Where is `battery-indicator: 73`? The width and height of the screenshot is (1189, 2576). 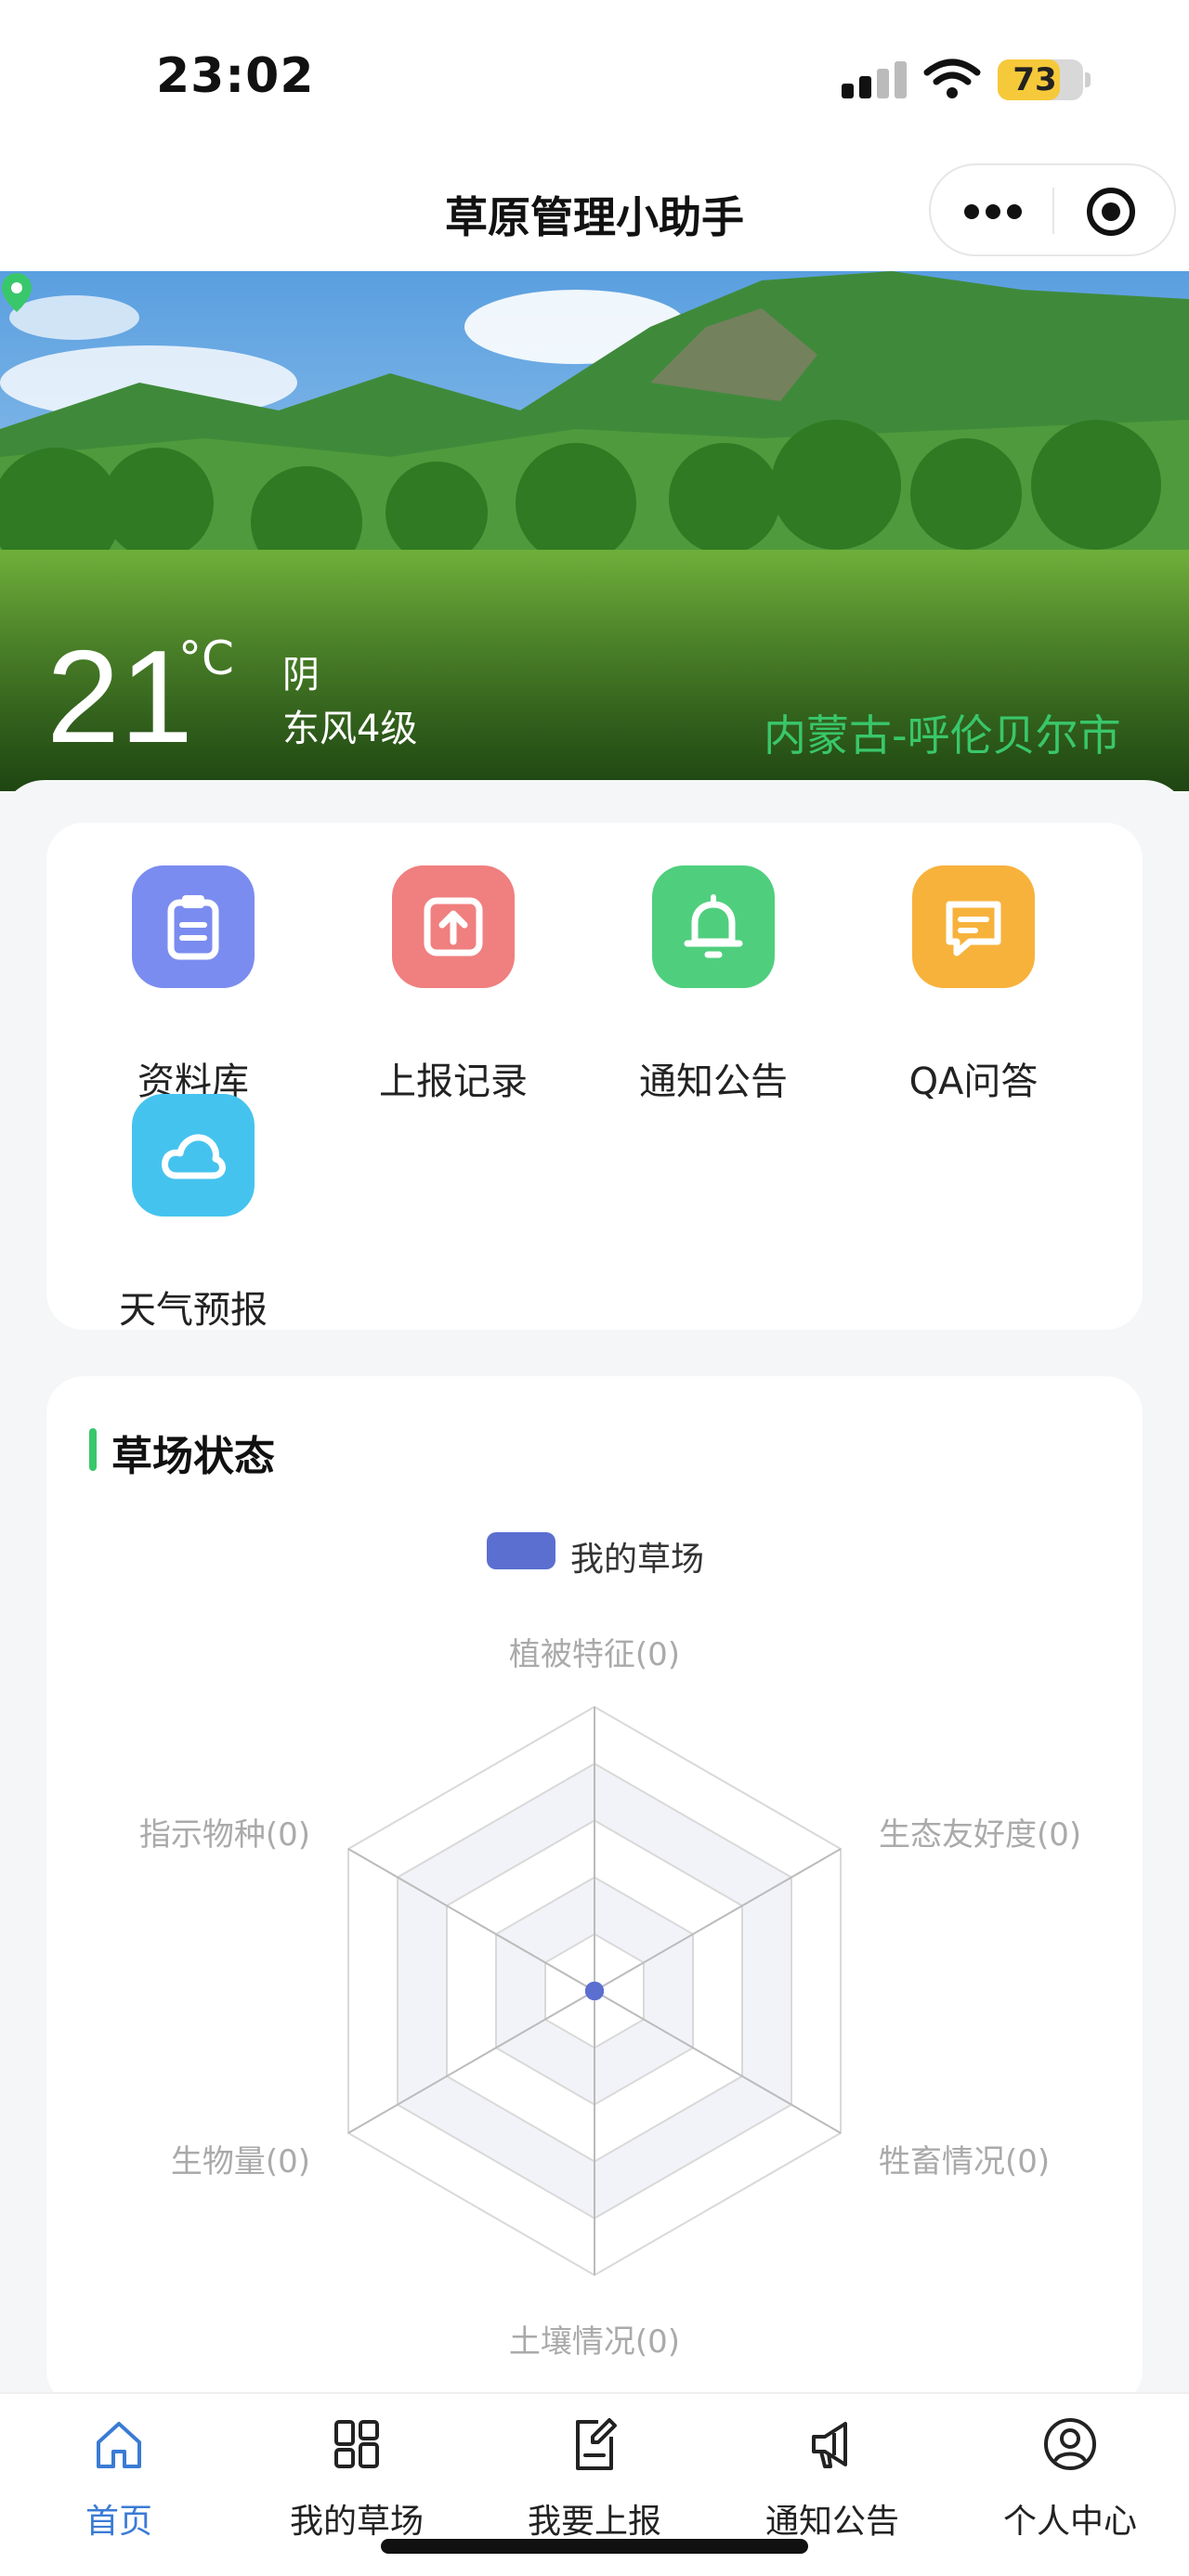
battery-indicator: 73 is located at coordinates (1041, 79).